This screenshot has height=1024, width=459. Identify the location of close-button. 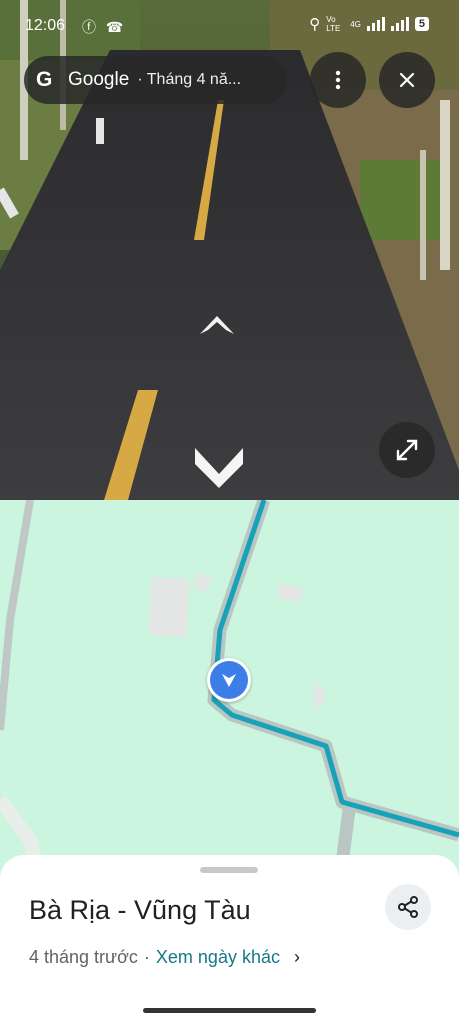
(407, 80).